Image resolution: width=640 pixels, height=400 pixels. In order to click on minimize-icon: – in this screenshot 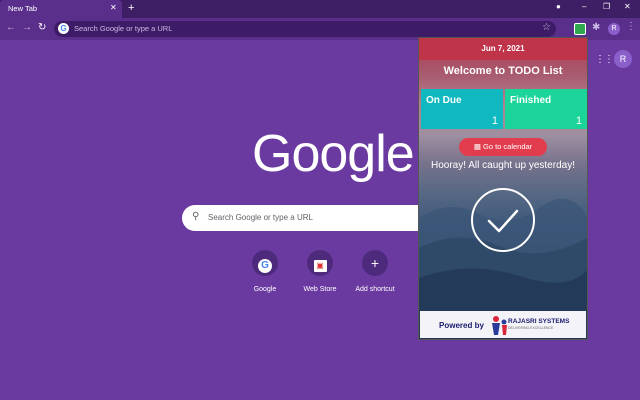, I will do `click(584, 6)`.